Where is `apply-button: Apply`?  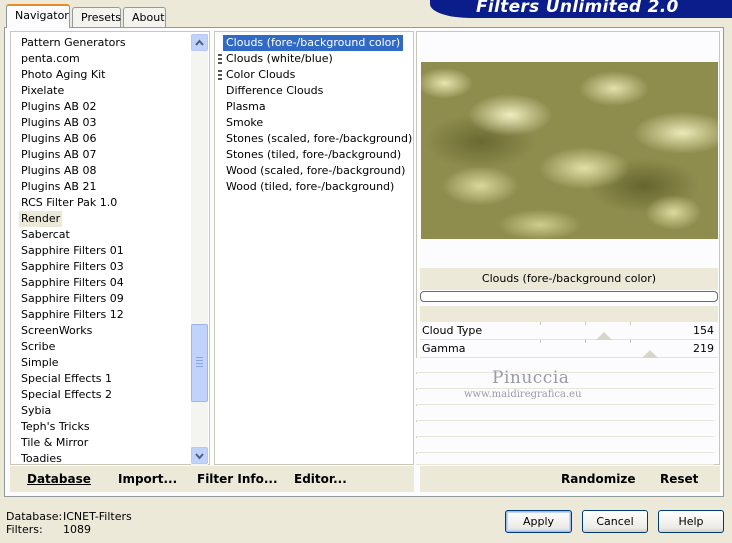 apply-button: Apply is located at coordinates (538, 521).